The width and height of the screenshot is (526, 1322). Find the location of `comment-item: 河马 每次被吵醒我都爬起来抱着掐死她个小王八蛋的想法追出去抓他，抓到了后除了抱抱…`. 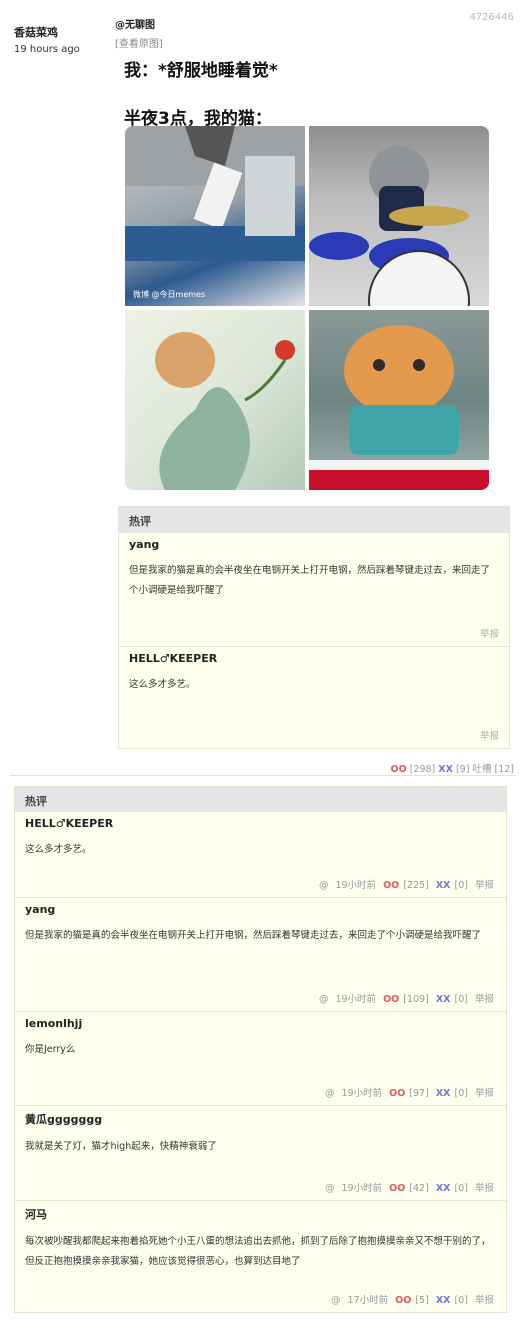

comment-item: 河马 每次被吵醒我都爬起来抱着掐死她个小王八蛋的想法追出去抓他，抓到了后除了抱抱… is located at coordinates (260, 1256).